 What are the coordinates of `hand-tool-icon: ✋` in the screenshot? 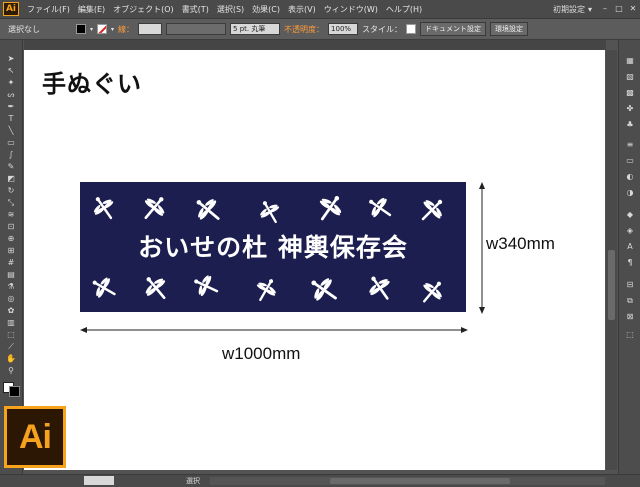 It's located at (11, 358).